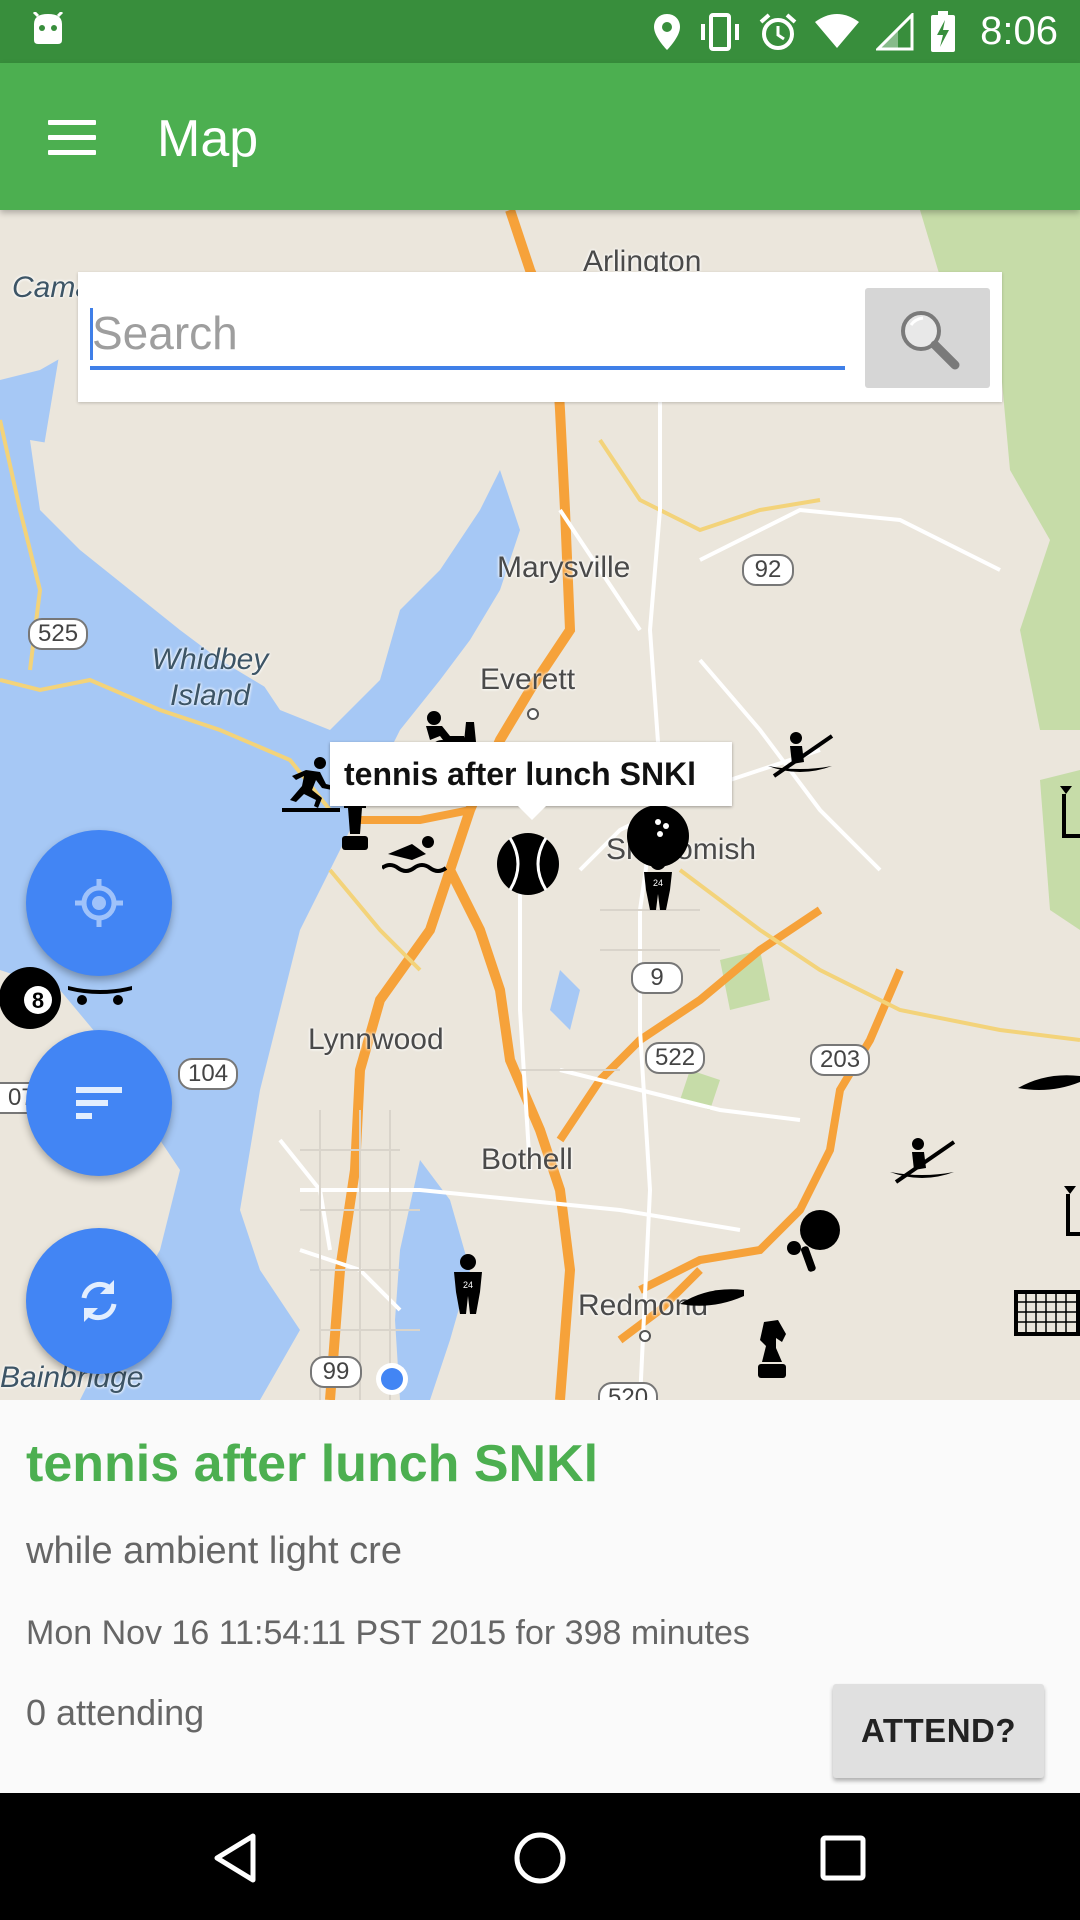 The width and height of the screenshot is (1080, 1920). Describe the element at coordinates (528, 679) in the screenshot. I see `place-label-everett: Everett` at that location.